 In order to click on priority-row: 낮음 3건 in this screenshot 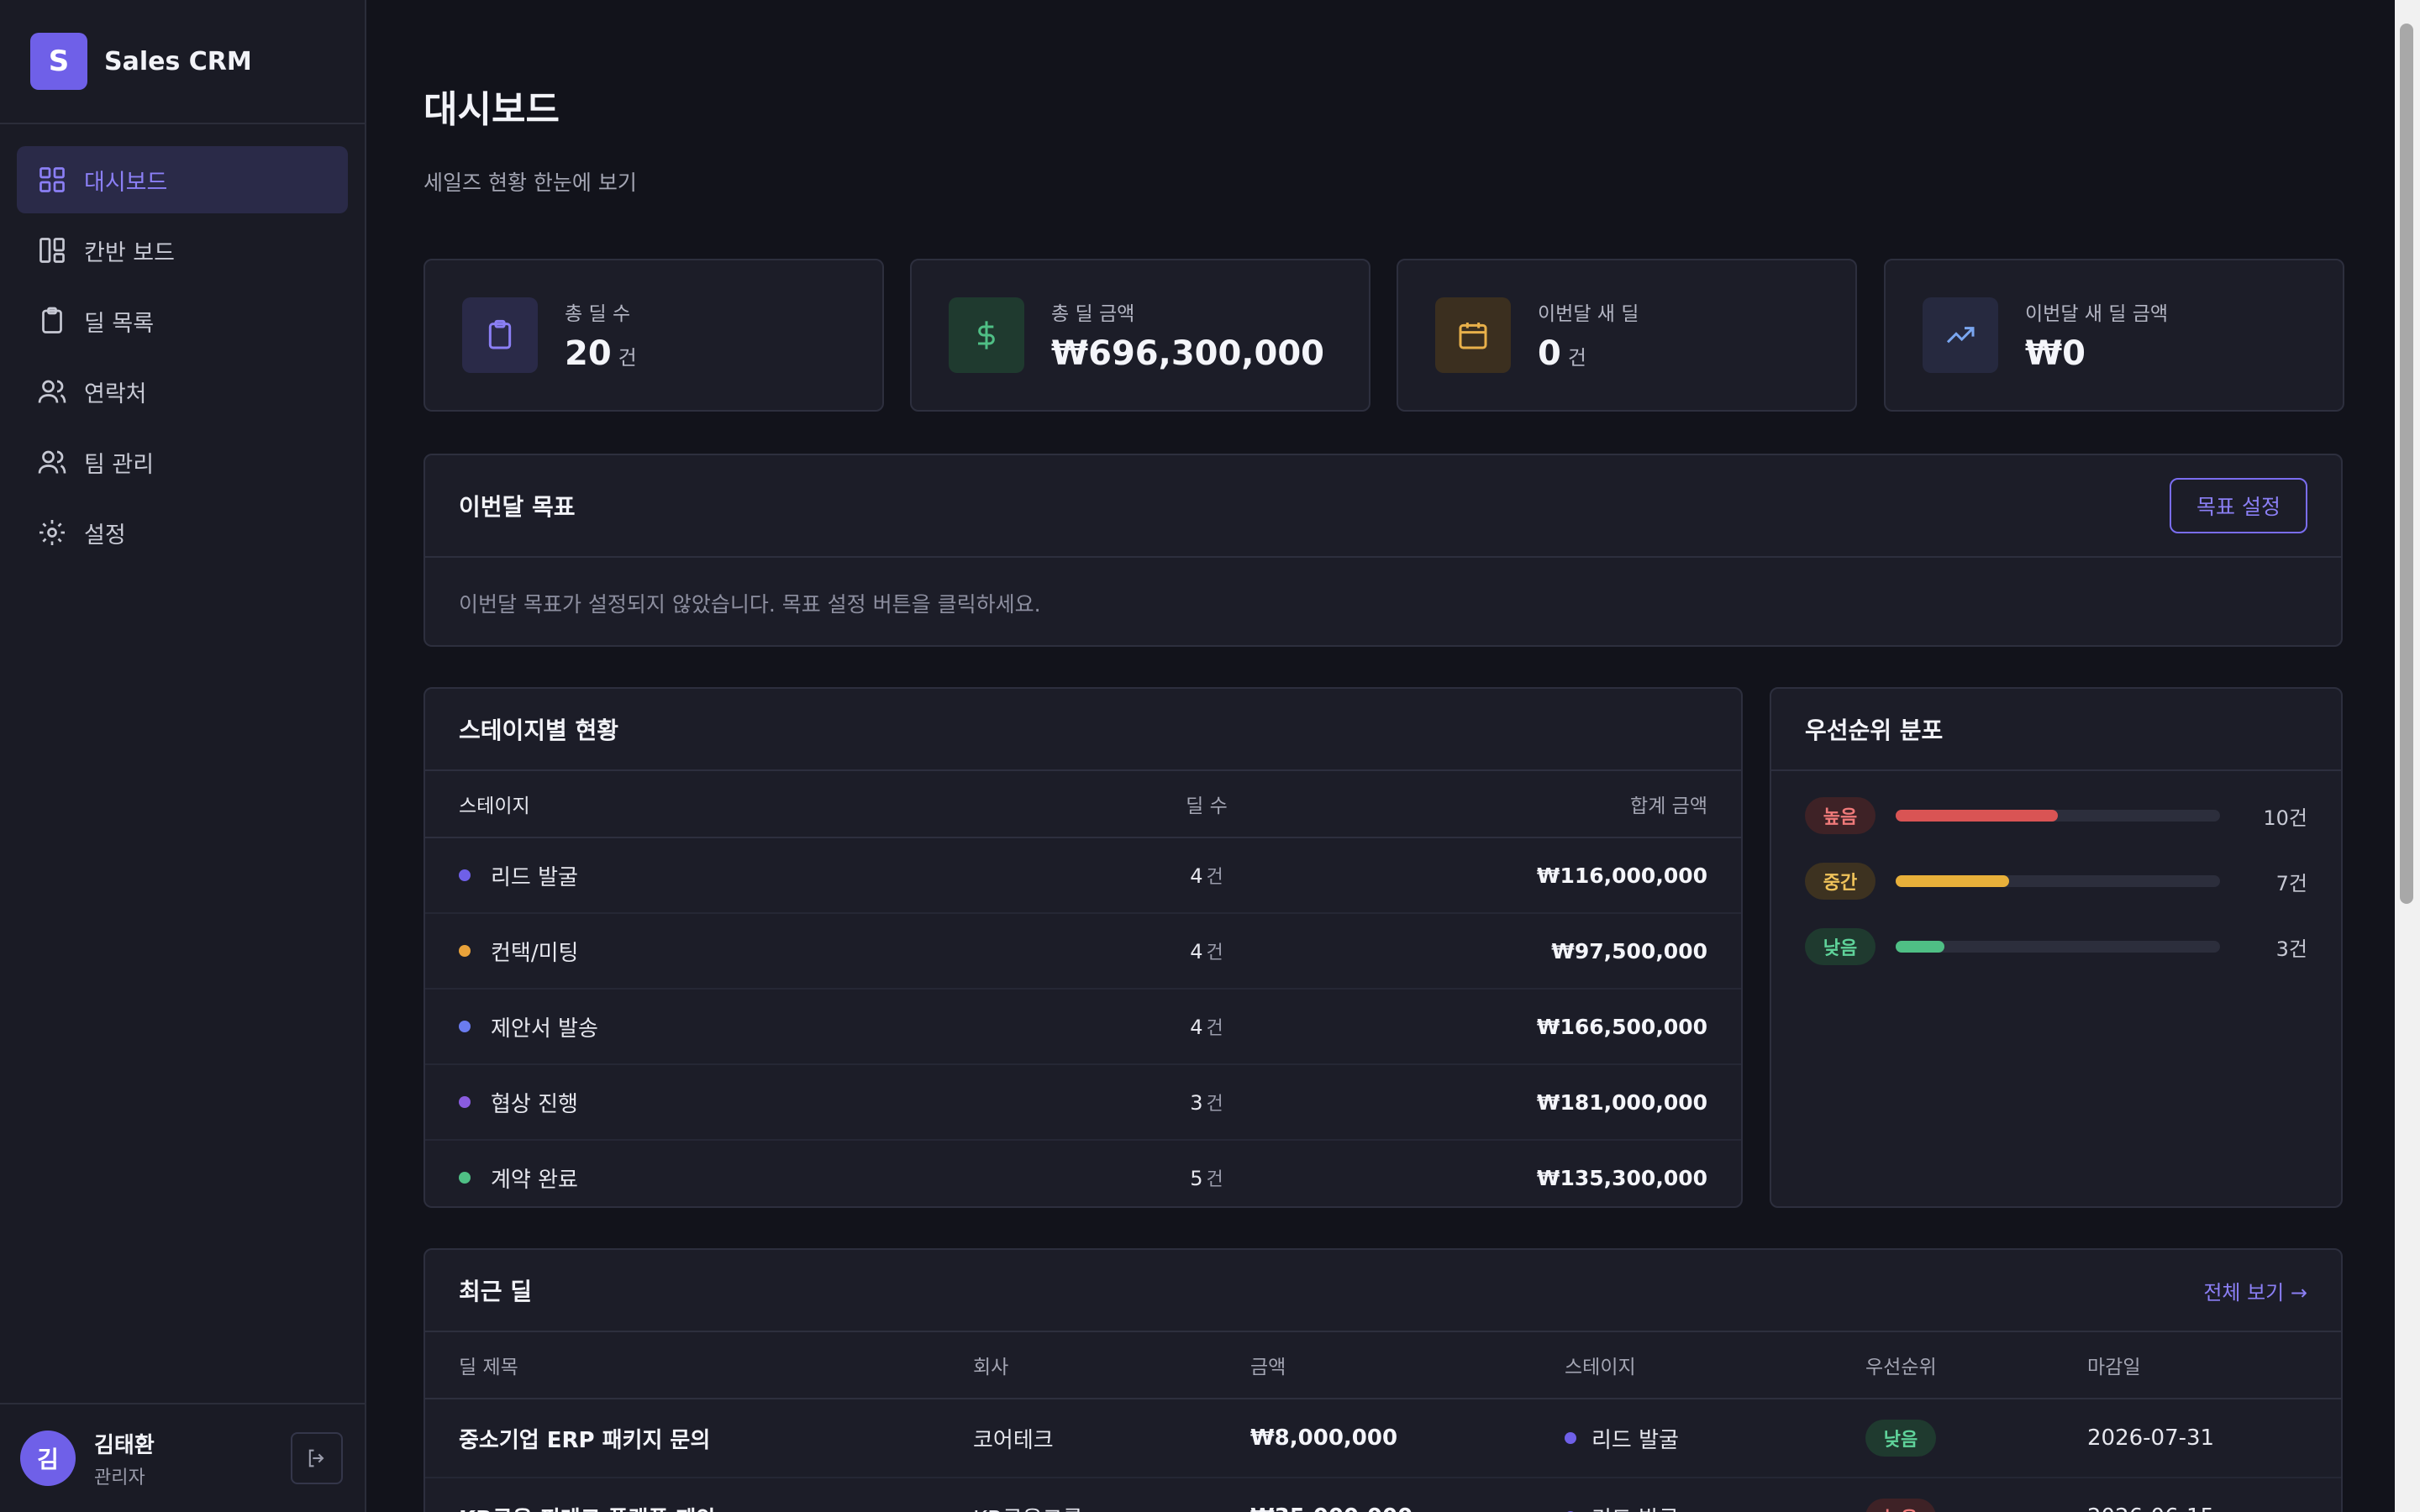, I will do `click(2056, 946)`.